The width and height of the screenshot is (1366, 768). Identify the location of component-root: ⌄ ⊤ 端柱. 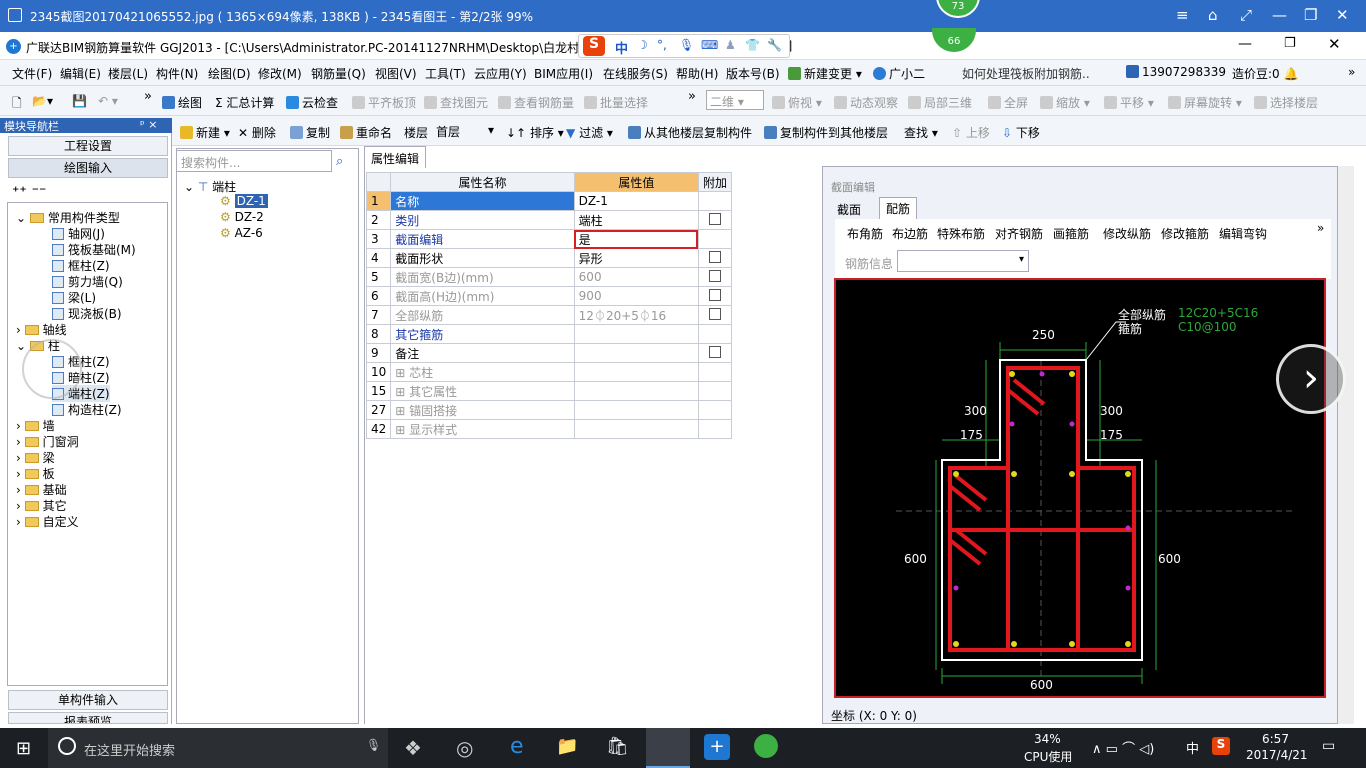
(210, 186).